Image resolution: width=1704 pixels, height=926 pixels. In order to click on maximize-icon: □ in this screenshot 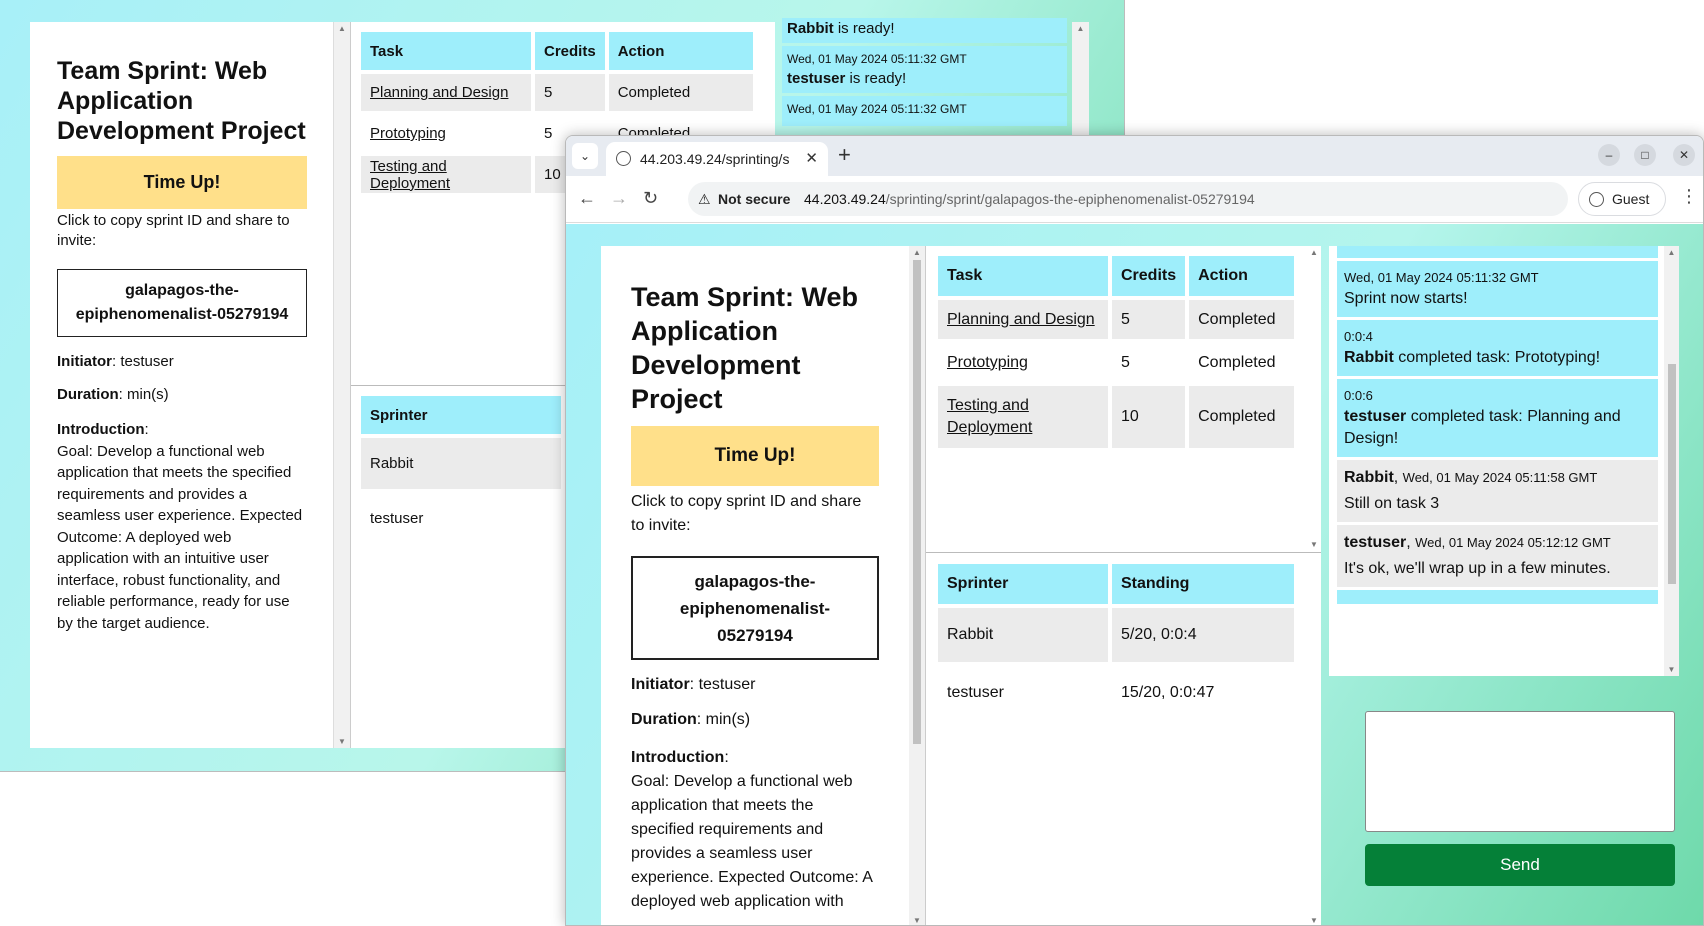, I will do `click(1645, 155)`.